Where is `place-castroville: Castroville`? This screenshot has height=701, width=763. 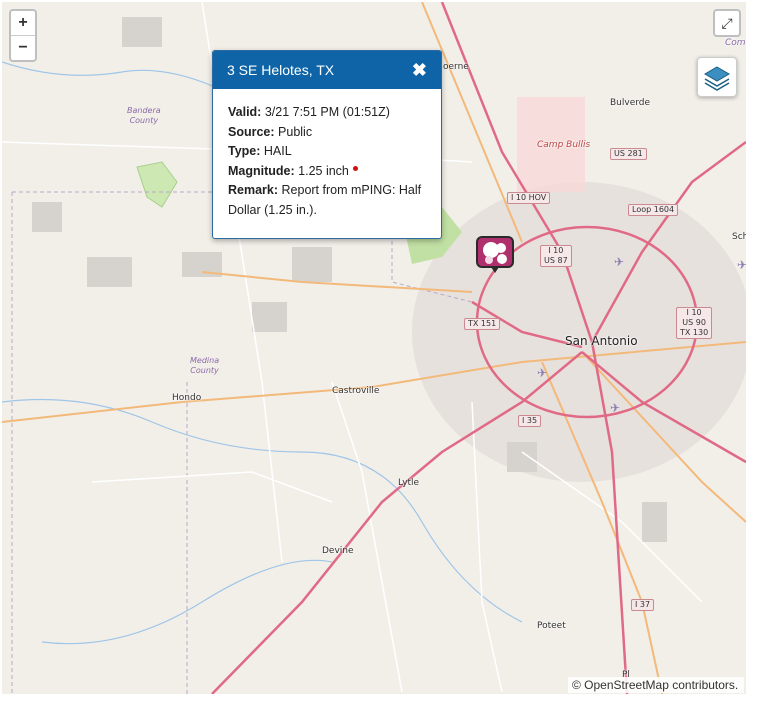
place-castroville: Castroville is located at coordinates (356, 391).